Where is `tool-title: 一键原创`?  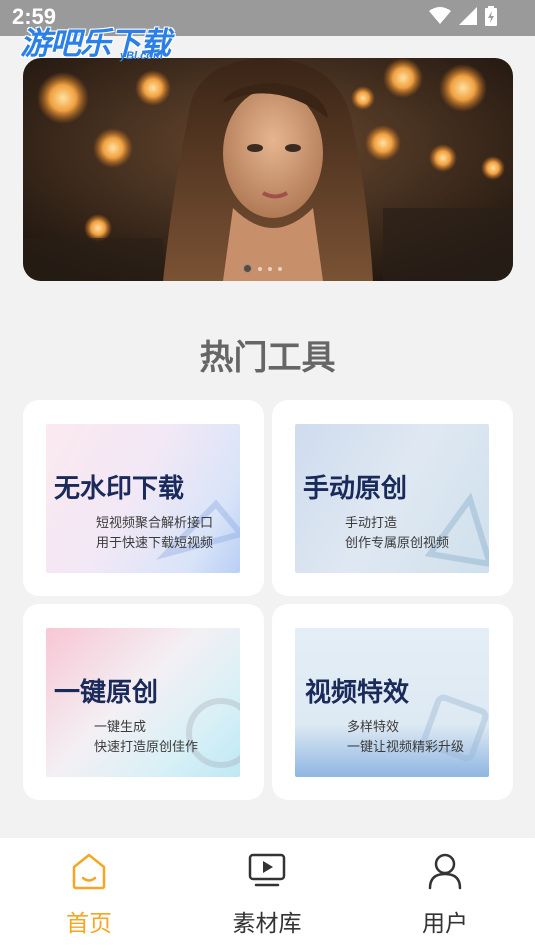 tool-title: 一键原创 is located at coordinates (106, 693).